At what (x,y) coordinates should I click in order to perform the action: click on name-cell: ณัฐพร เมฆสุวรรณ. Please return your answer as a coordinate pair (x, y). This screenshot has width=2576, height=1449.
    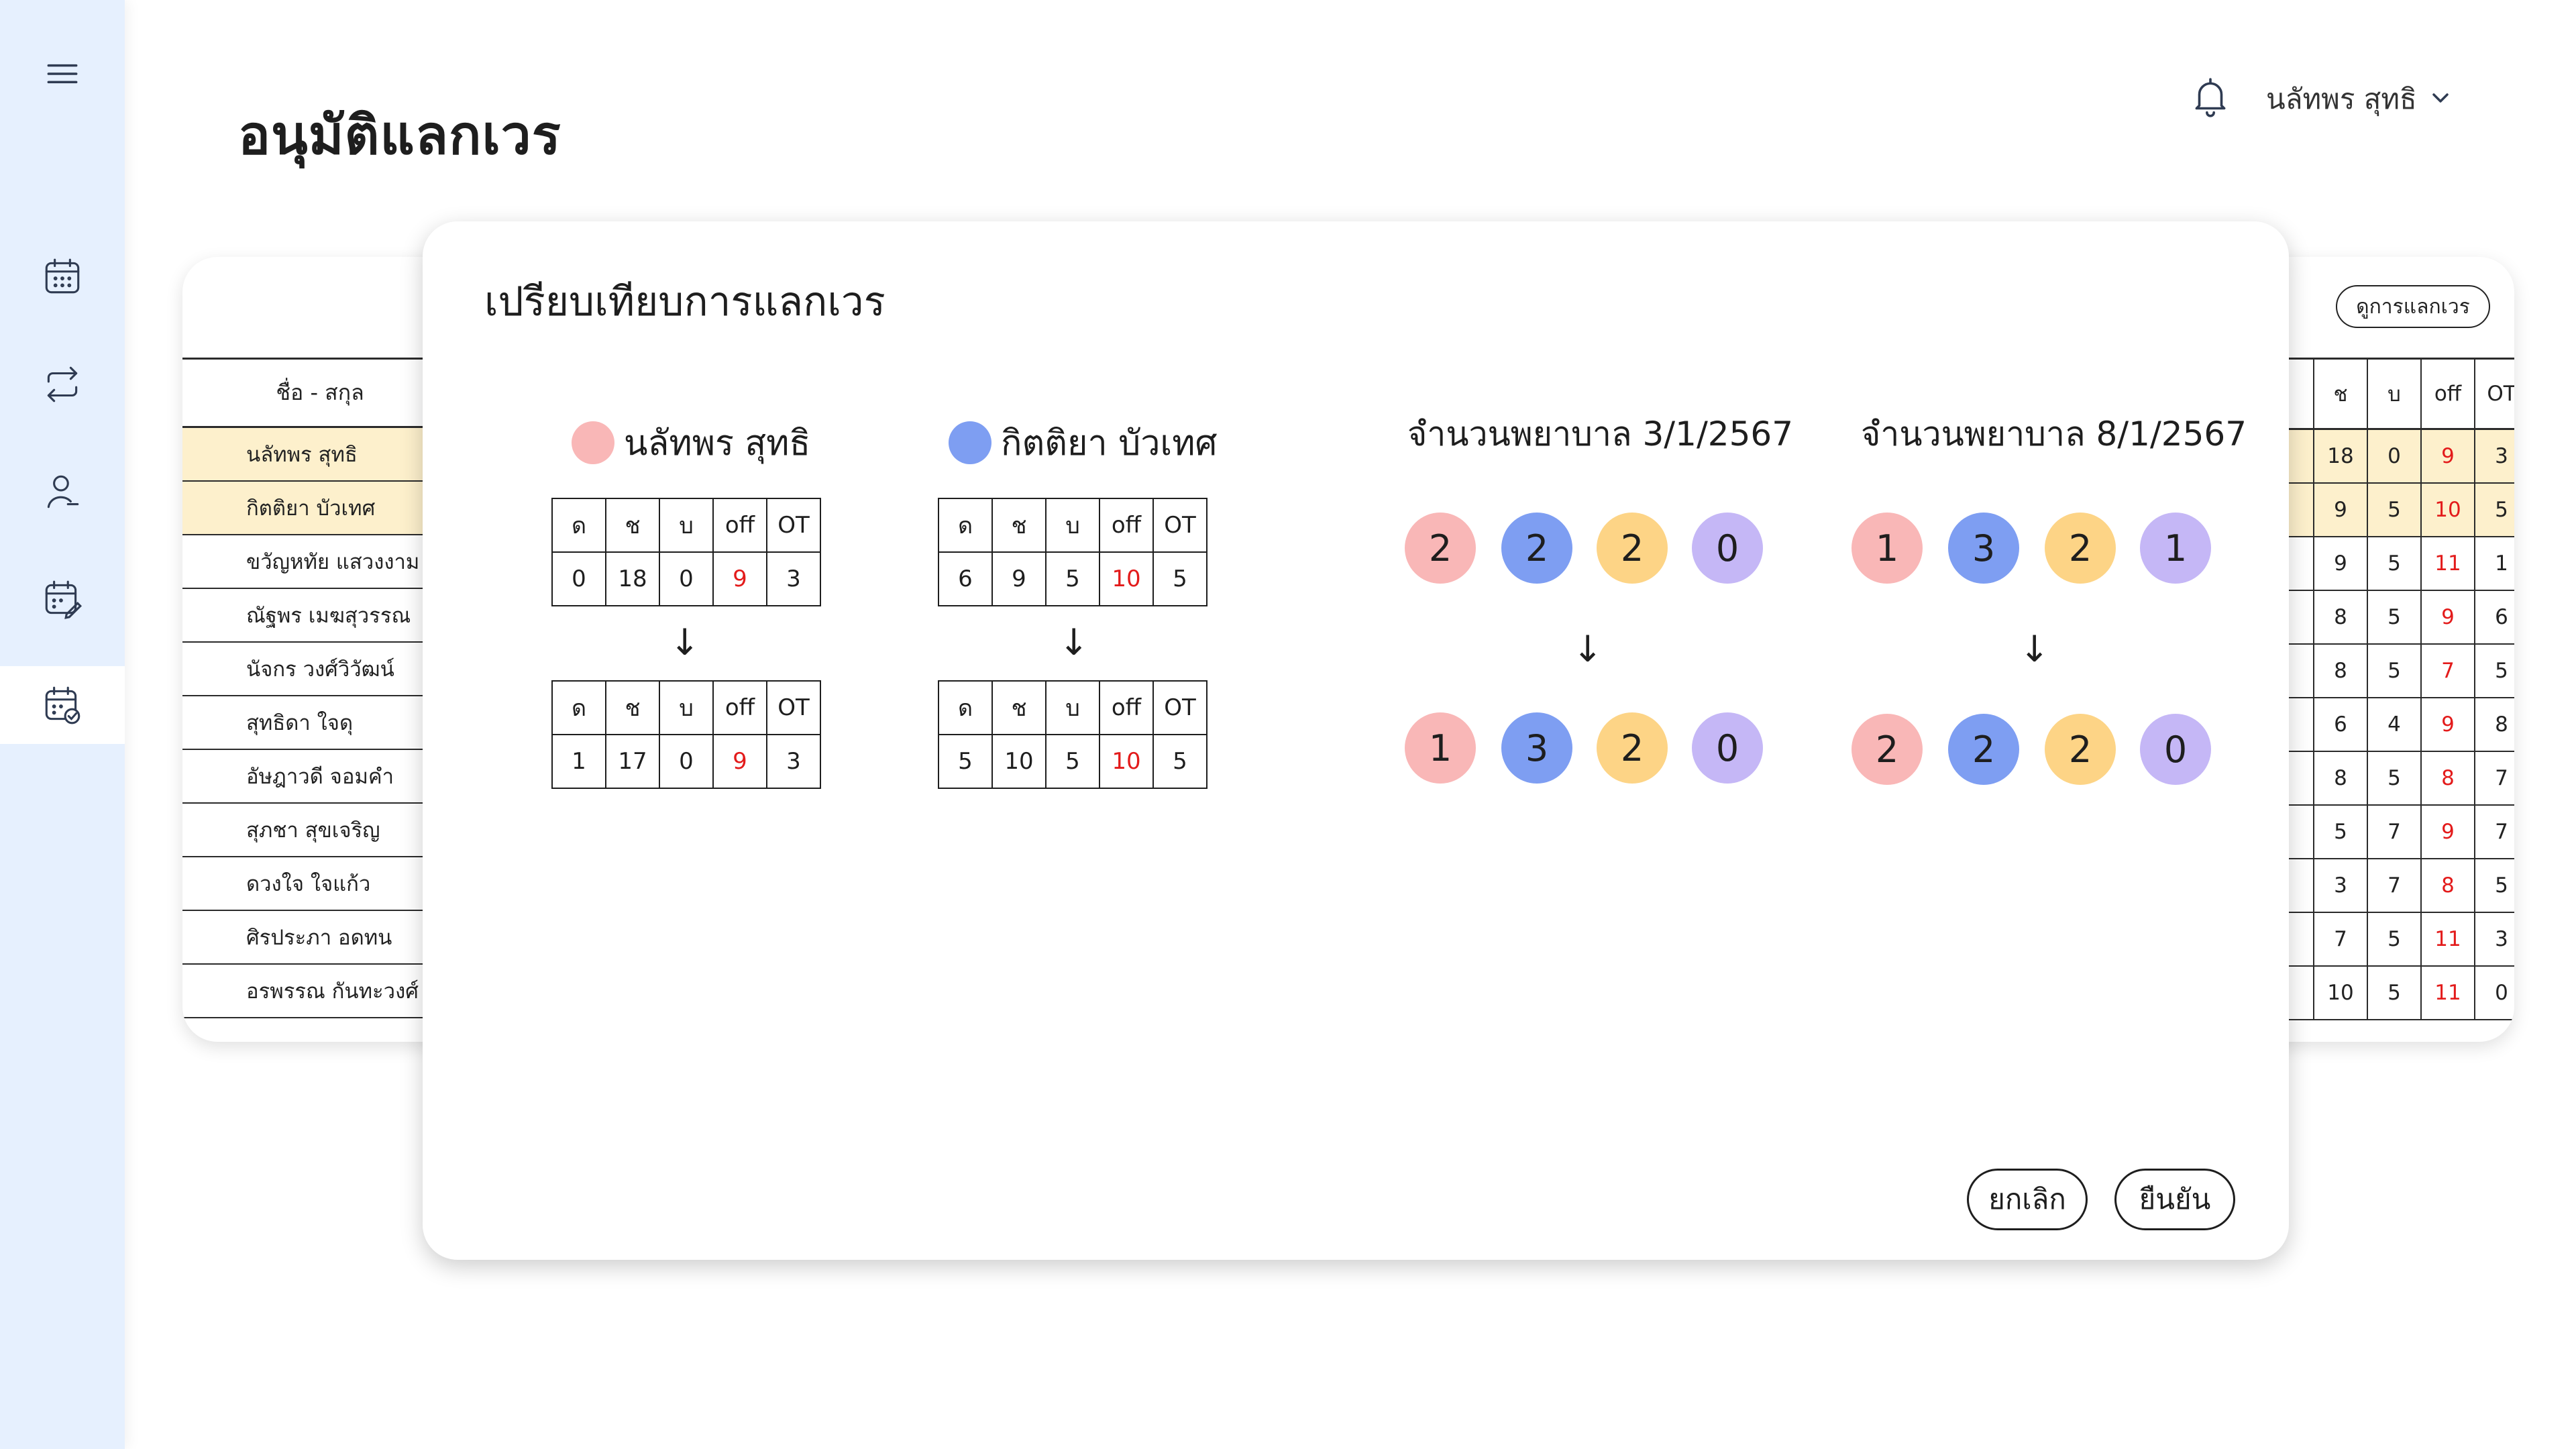
    Looking at the image, I should click on (316, 616).